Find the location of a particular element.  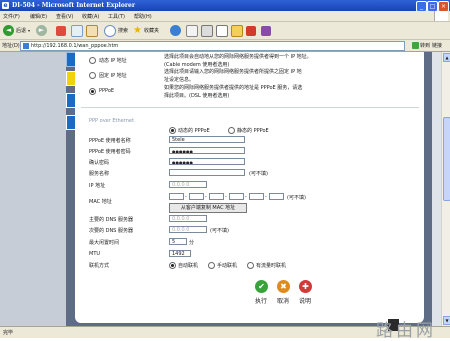

research-button is located at coordinates (266, 30).